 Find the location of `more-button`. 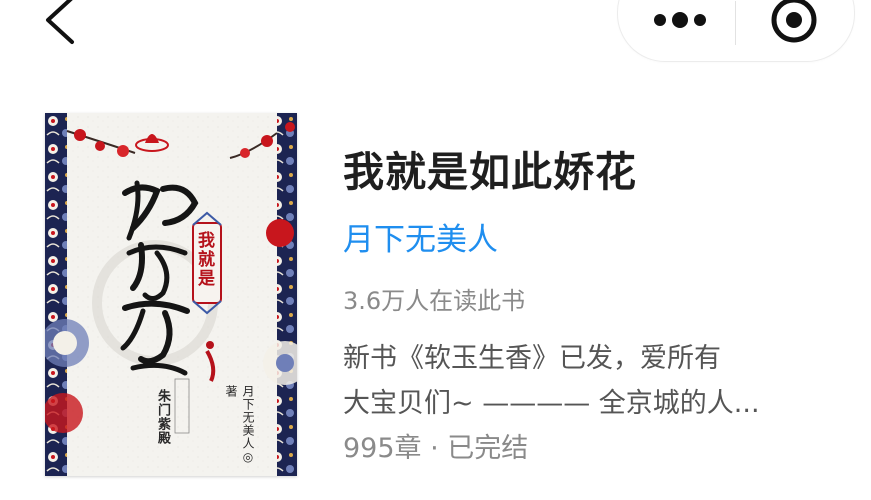

more-button is located at coordinates (677, 30).